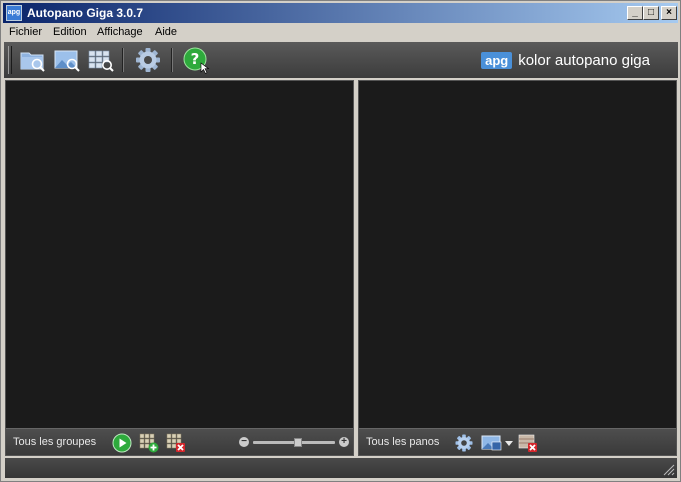 This screenshot has width=681, height=482. I want to click on folder-search-icon, so click(33, 60).